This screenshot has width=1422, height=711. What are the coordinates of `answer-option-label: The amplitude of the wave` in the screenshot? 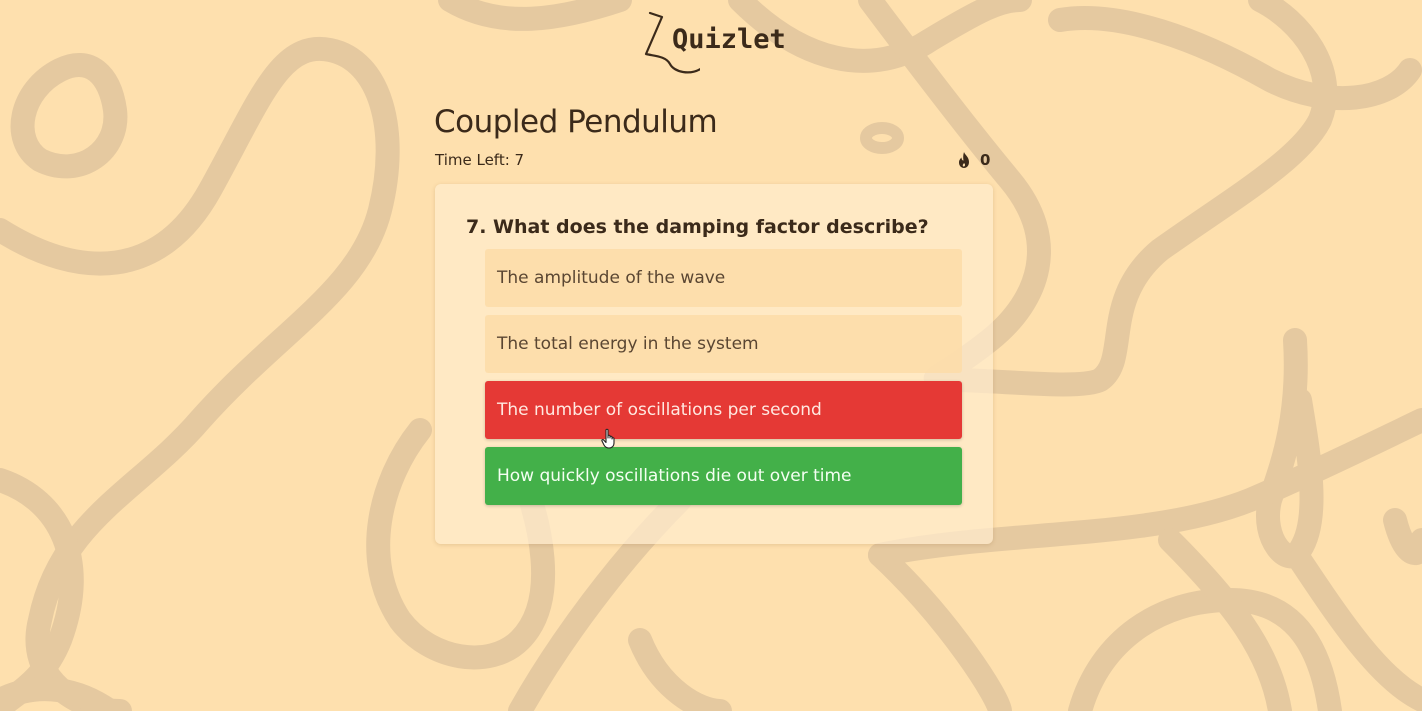 It's located at (611, 278).